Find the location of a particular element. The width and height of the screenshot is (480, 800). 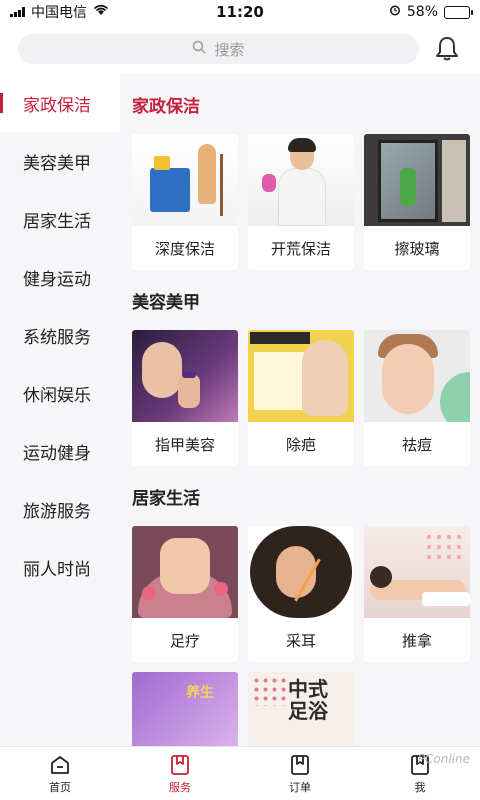

status-left: 中国电信 is located at coordinates (59, 12).